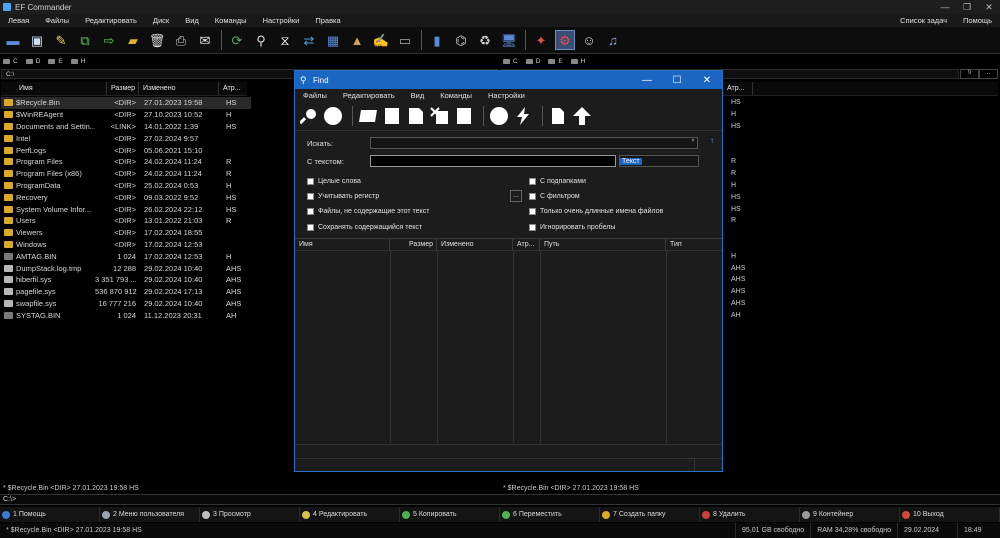 Image resolution: width=1000 pixels, height=538 pixels. What do you see at coordinates (357, 40) in the screenshot?
I see `unpack-icon: ▲` at bounding box center [357, 40].